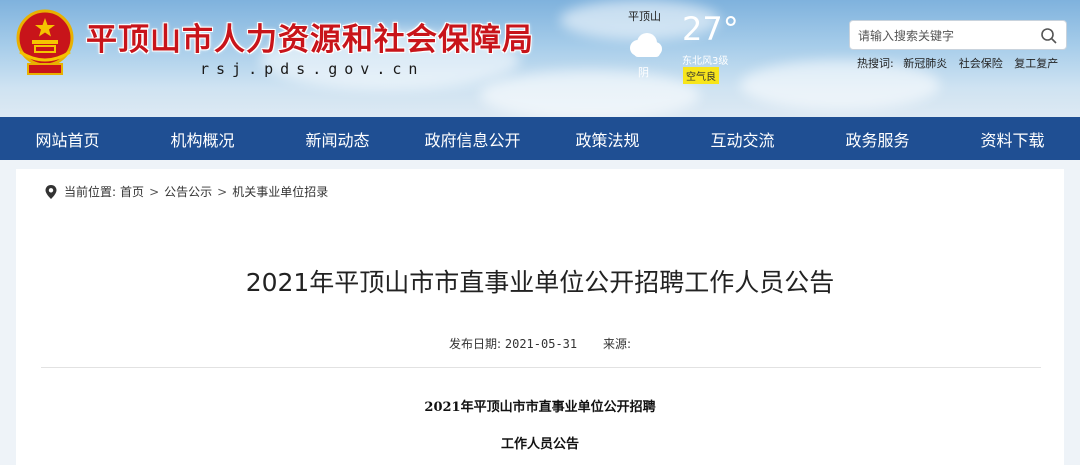  I want to click on air-quality-badge: 空气良, so click(701, 75).